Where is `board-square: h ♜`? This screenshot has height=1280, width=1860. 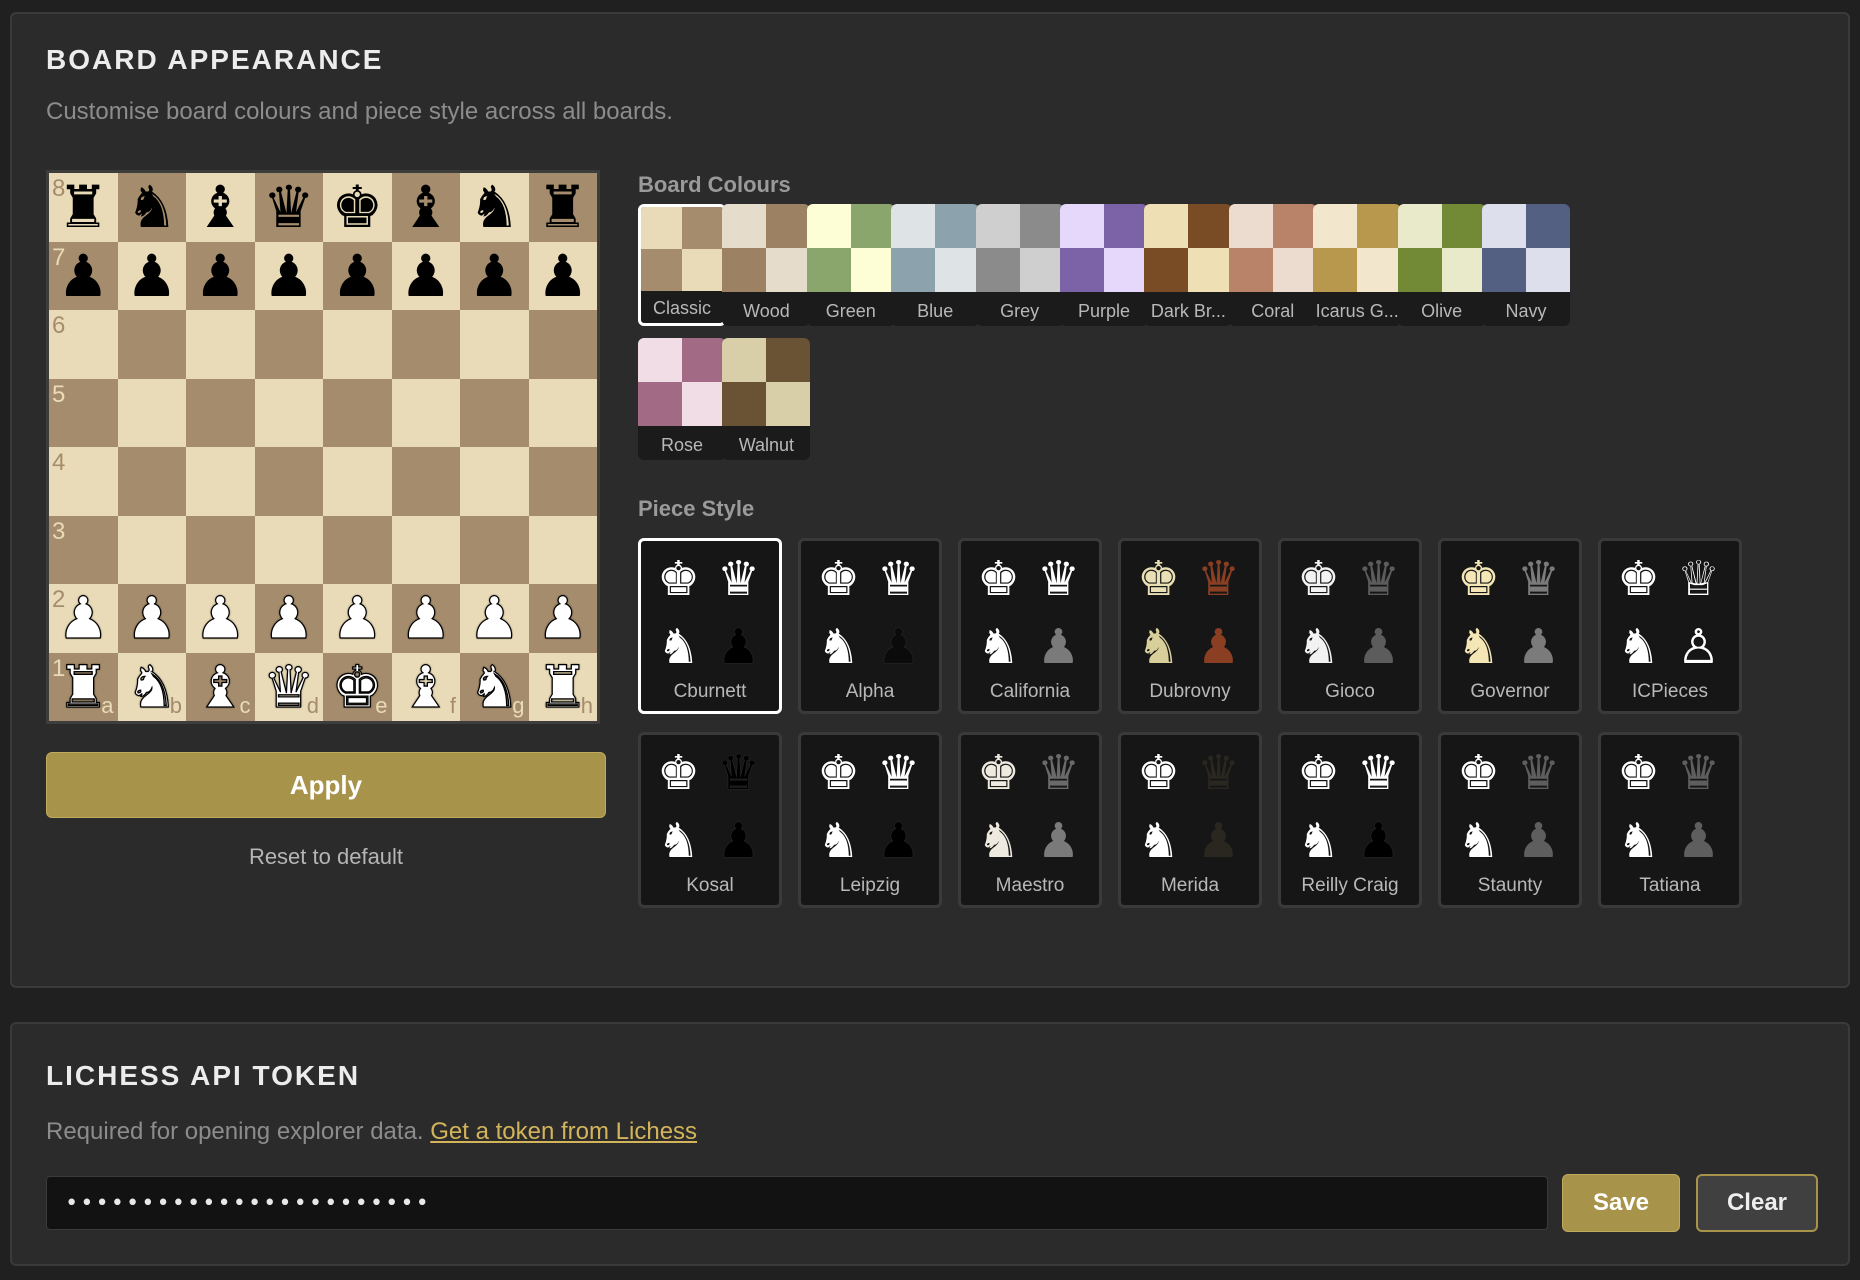 board-square: h ♜ is located at coordinates (562, 686).